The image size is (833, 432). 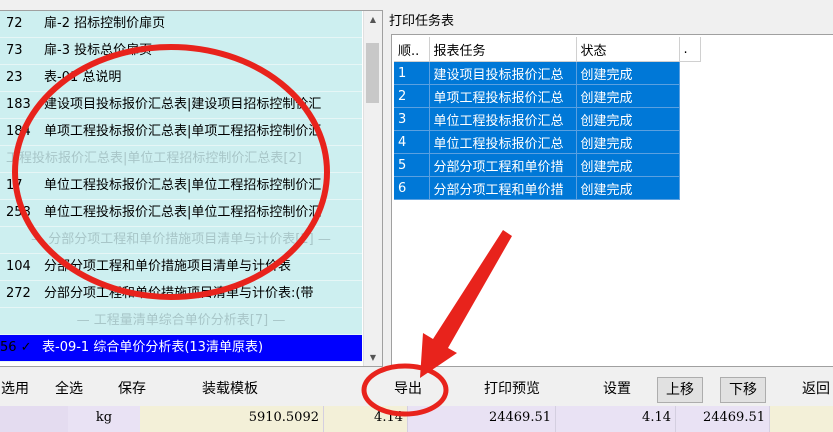 I want to click on list-item-number: 184, so click(x=18, y=131).